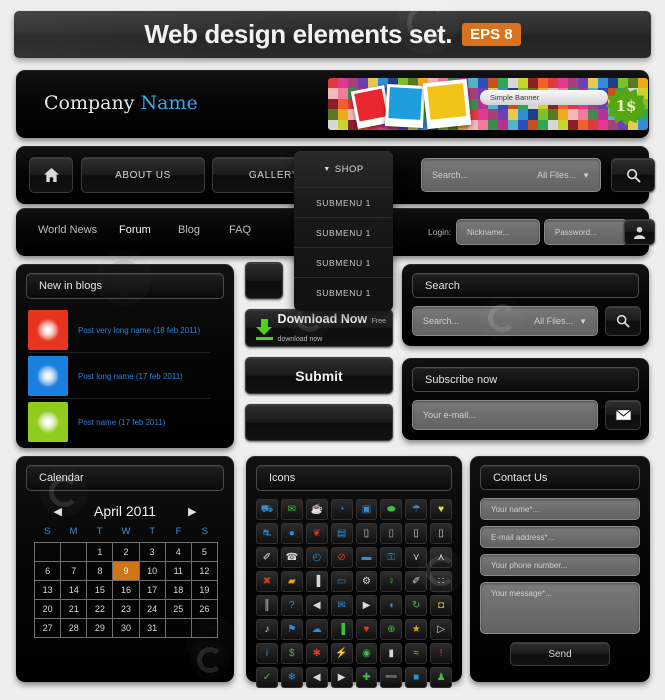  Describe the element at coordinates (126, 590) in the screenshot. I see `calendar-day-cell: 16` at that location.